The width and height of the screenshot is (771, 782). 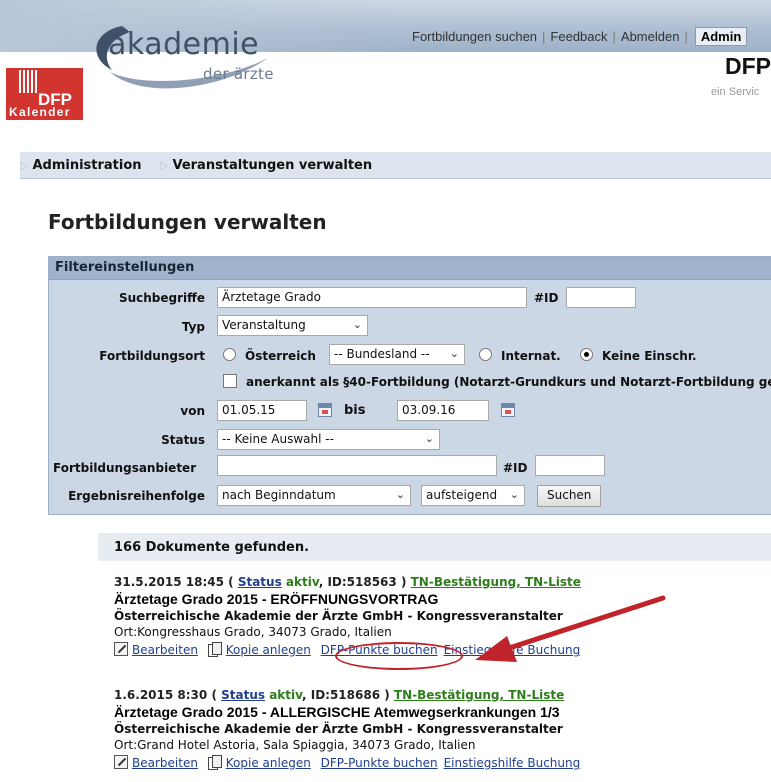 I want to click on von-label: von, so click(x=192, y=411).